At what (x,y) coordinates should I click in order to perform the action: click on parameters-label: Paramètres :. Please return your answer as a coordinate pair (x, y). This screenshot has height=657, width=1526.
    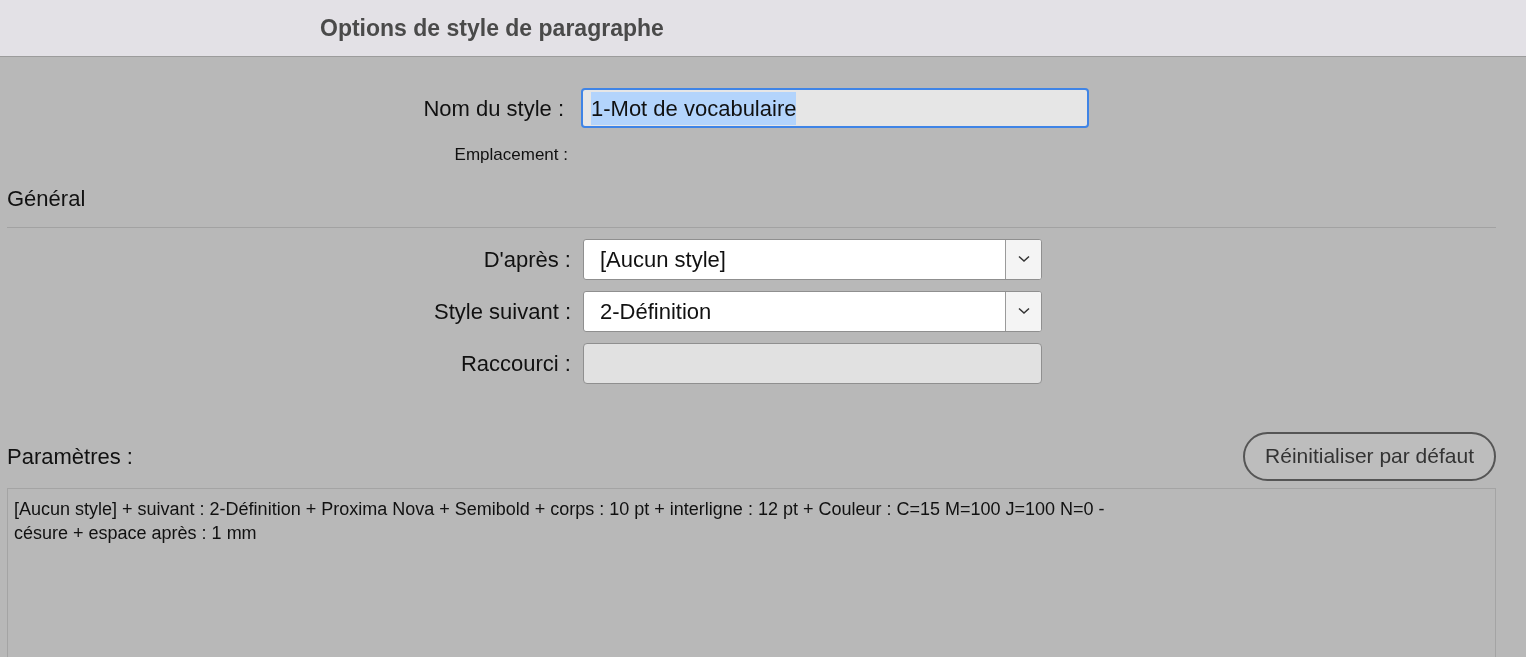
    Looking at the image, I should click on (70, 456).